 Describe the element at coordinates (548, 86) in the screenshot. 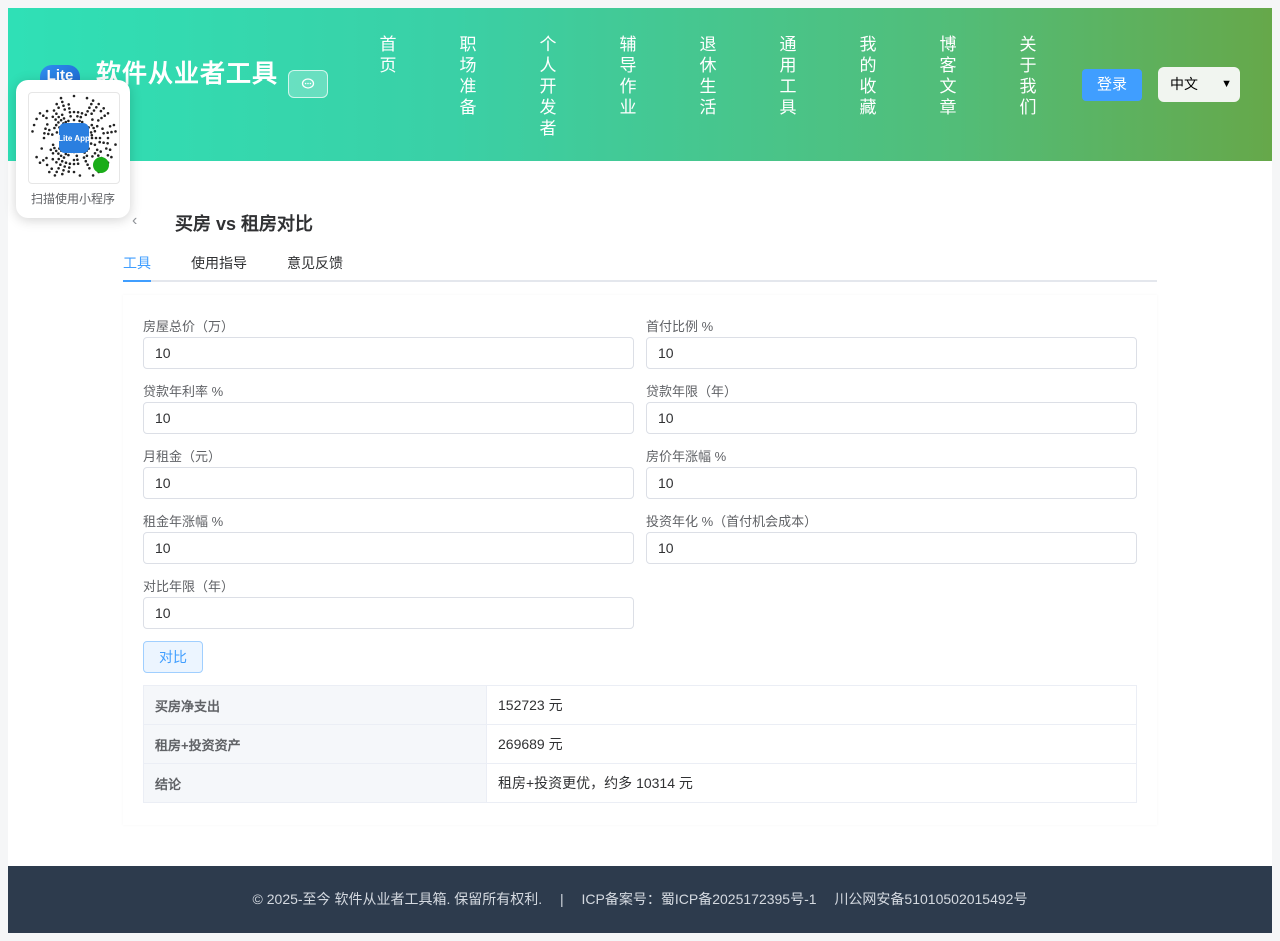

I see `nav-item-3: 个人开发者` at that location.